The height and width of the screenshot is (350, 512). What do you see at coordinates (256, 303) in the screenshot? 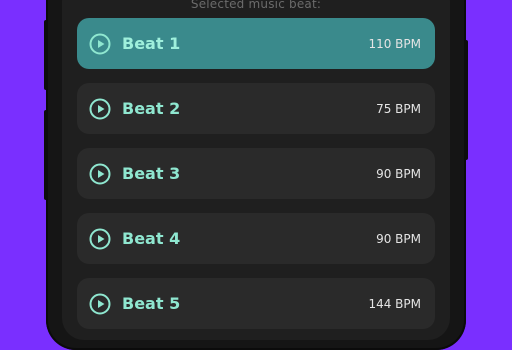
I see `beat-item-5: Beat 5 144 BPM` at bounding box center [256, 303].